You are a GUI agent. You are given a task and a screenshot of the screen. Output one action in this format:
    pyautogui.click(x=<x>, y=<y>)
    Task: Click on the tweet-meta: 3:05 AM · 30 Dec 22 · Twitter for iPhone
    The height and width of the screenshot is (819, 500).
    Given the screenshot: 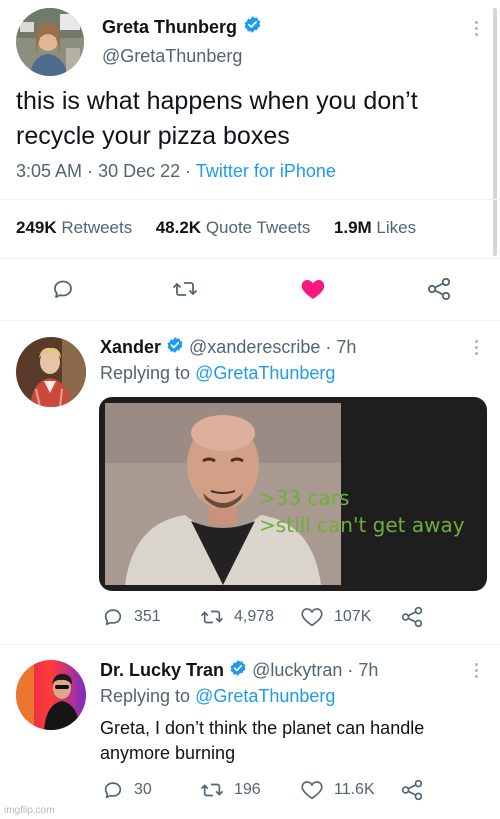 What is the action you would take?
    pyautogui.click(x=176, y=171)
    